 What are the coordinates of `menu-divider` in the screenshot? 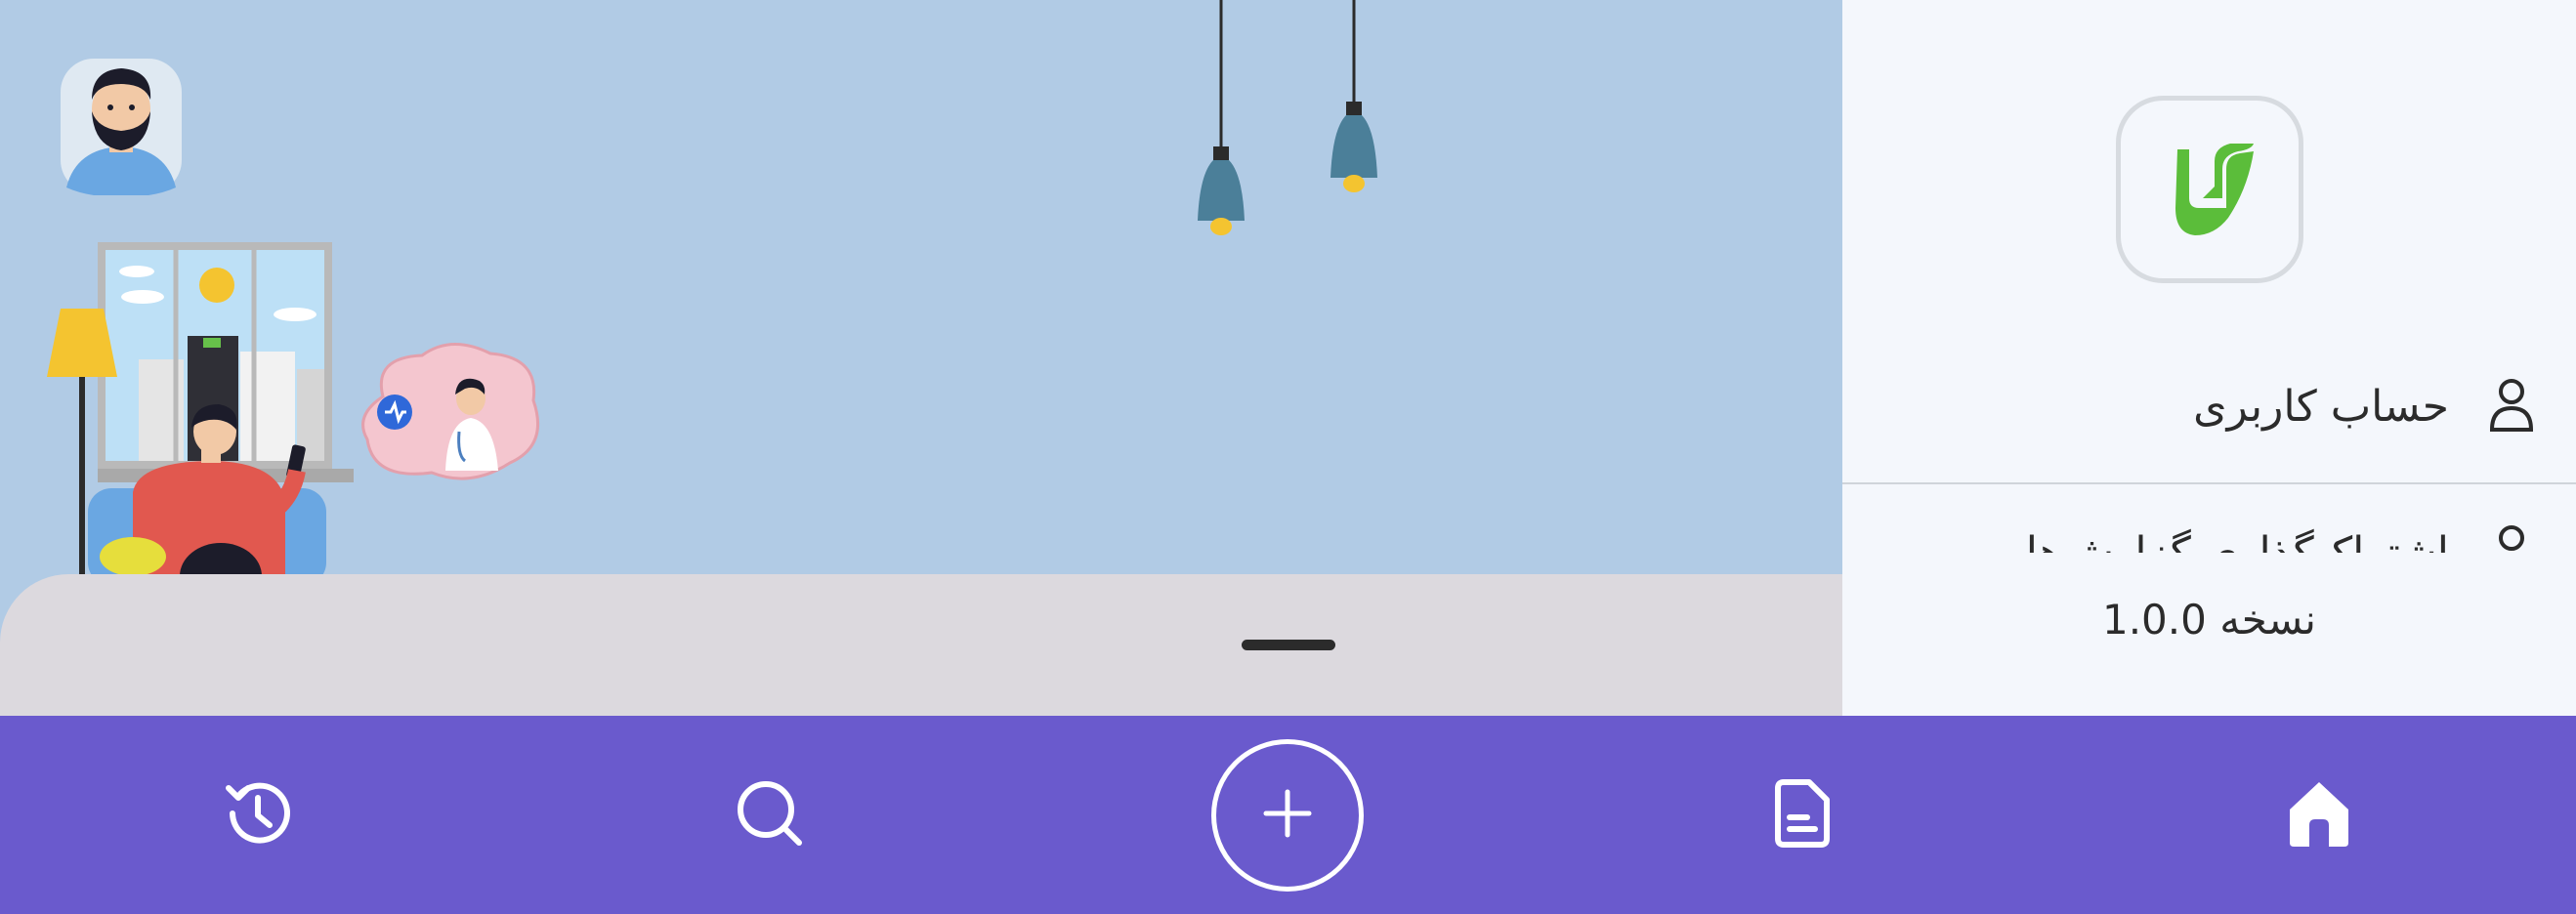 It's located at (2209, 483).